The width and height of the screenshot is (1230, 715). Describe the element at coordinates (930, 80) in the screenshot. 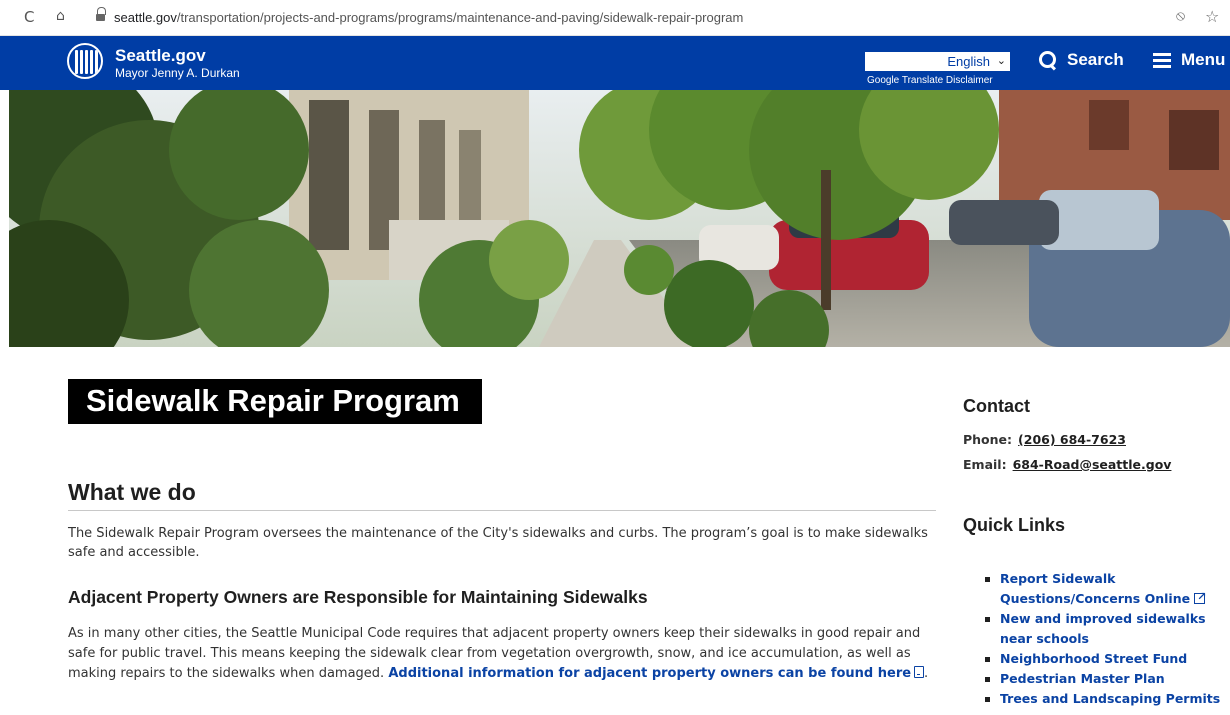

I see `translate-disclaimer-link: Google Translate Disclaimer` at that location.